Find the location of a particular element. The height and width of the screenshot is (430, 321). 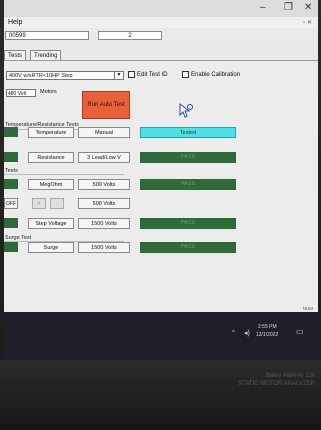

megohm-param: 500 Volts is located at coordinates (104, 184).